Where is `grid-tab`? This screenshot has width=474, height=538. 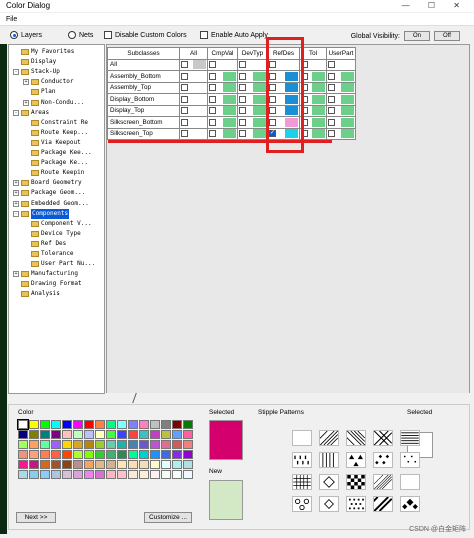 grid-tab is located at coordinates (143, 398).